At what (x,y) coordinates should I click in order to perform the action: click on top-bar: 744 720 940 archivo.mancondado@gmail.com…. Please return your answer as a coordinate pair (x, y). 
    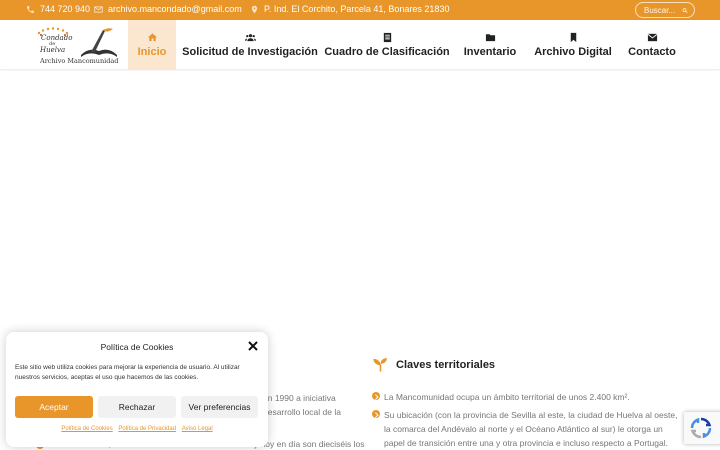
    Looking at the image, I should click on (360, 10).